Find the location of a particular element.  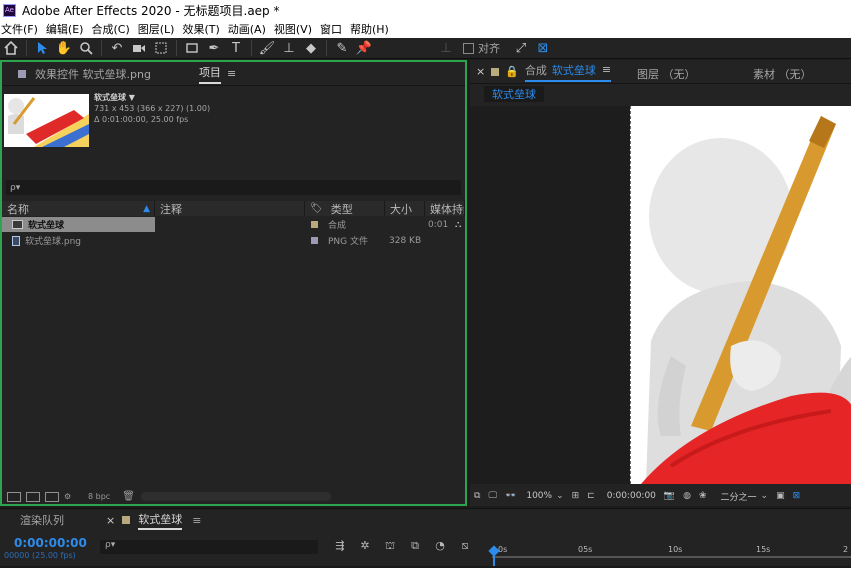

column-media-duration: 媒体持续 is located at coordinates (445, 208).